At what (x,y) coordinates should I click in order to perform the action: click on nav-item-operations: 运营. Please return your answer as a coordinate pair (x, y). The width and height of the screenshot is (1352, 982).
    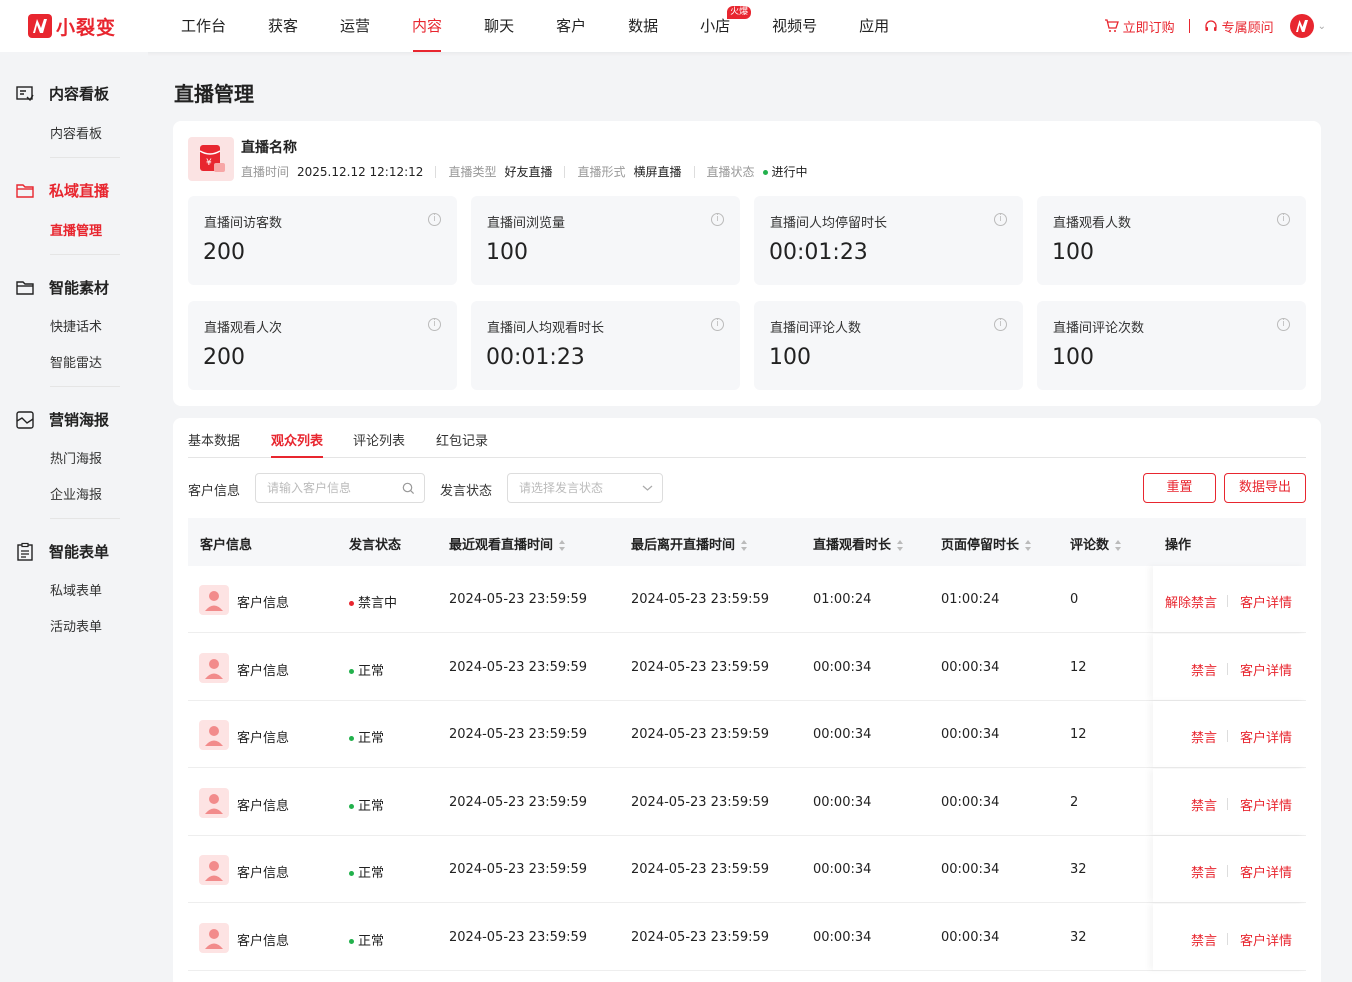
    Looking at the image, I should click on (355, 26).